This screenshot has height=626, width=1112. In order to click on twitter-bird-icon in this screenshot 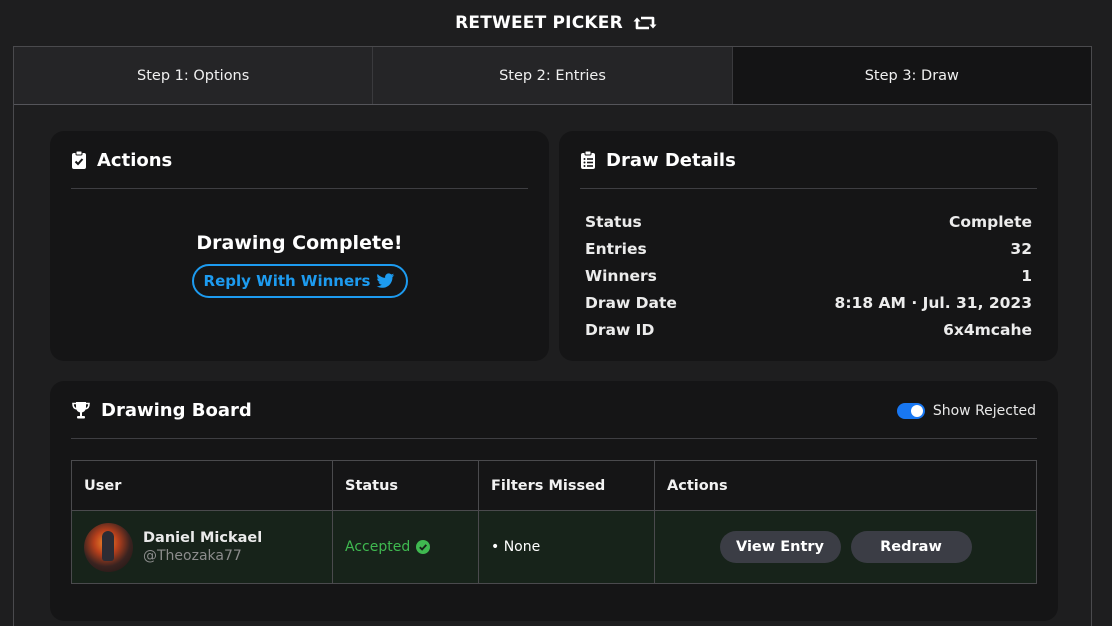, I will do `click(385, 280)`.